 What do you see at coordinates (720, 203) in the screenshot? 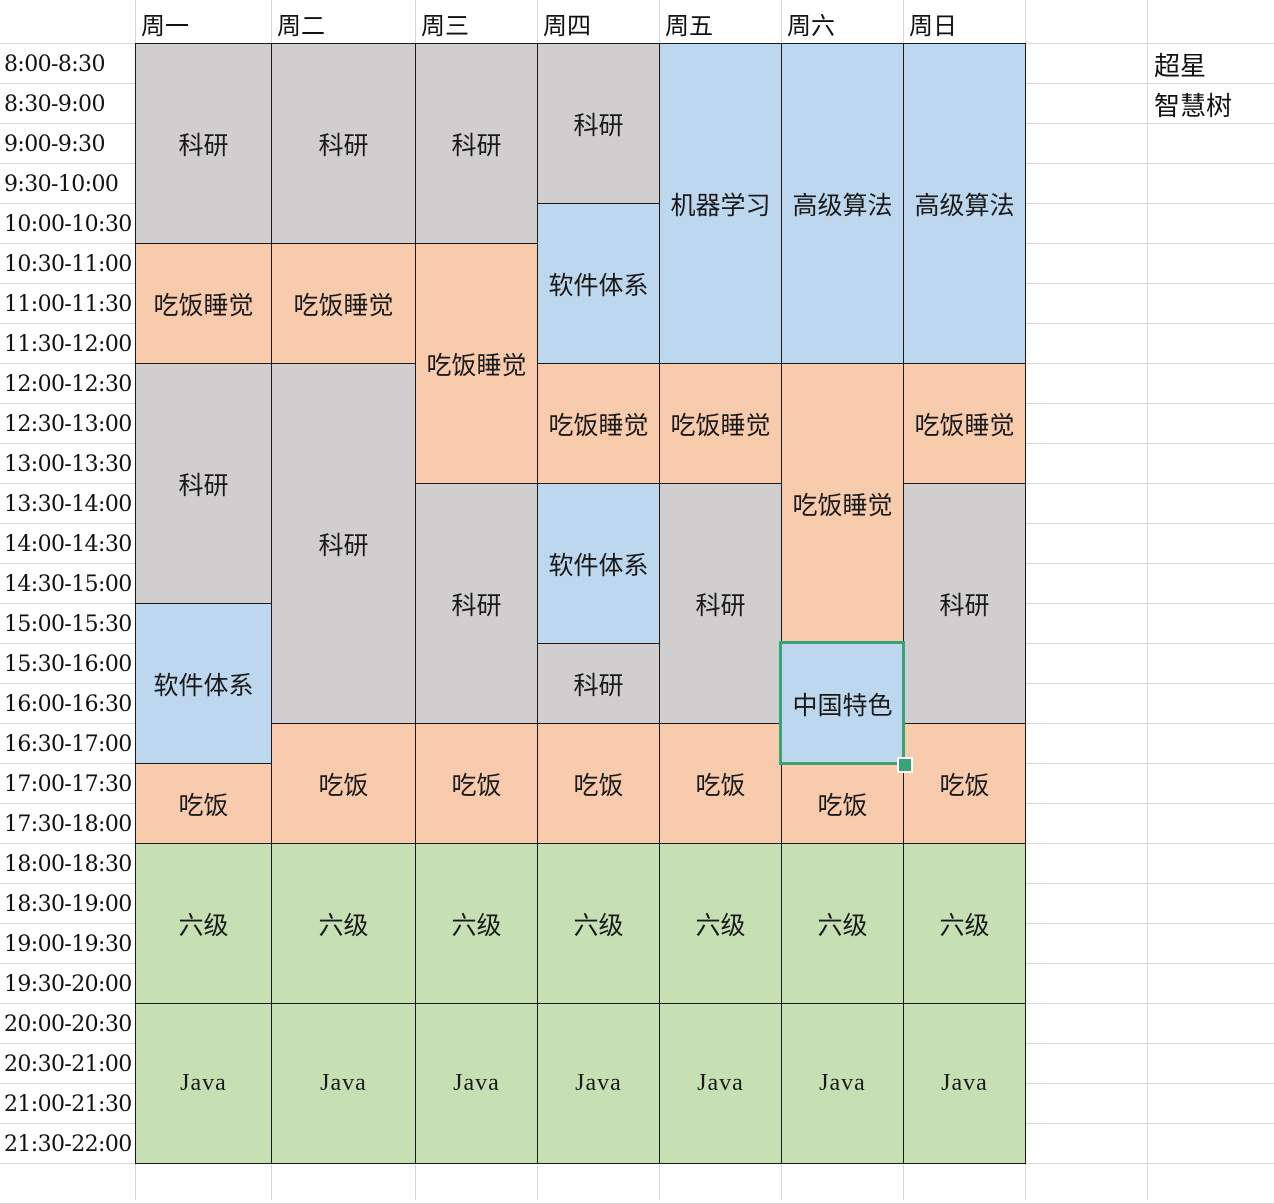
I see `schedule-block: 机器学习` at bounding box center [720, 203].